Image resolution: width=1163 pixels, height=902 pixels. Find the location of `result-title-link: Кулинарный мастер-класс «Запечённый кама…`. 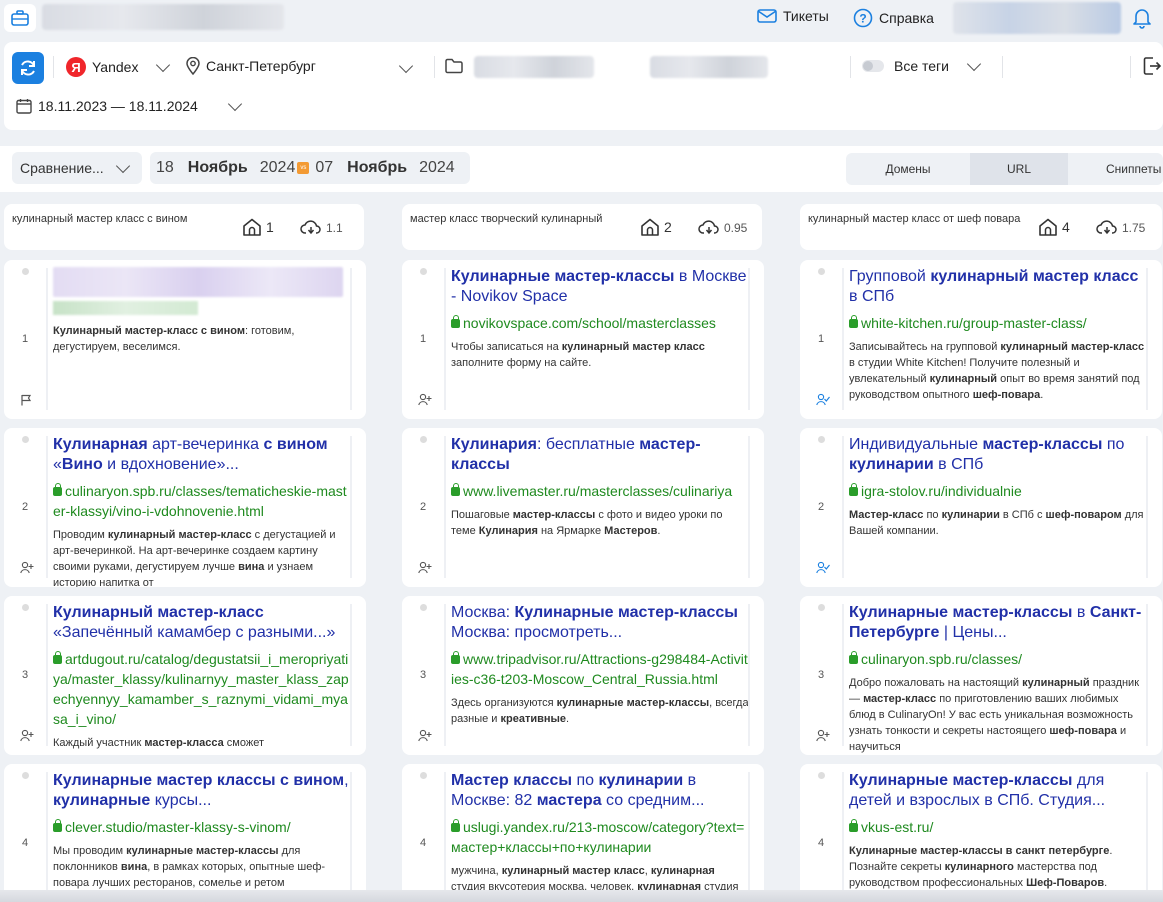

result-title-link: Кулинарный мастер-класс «Запечённый кама… is located at coordinates (202, 623).